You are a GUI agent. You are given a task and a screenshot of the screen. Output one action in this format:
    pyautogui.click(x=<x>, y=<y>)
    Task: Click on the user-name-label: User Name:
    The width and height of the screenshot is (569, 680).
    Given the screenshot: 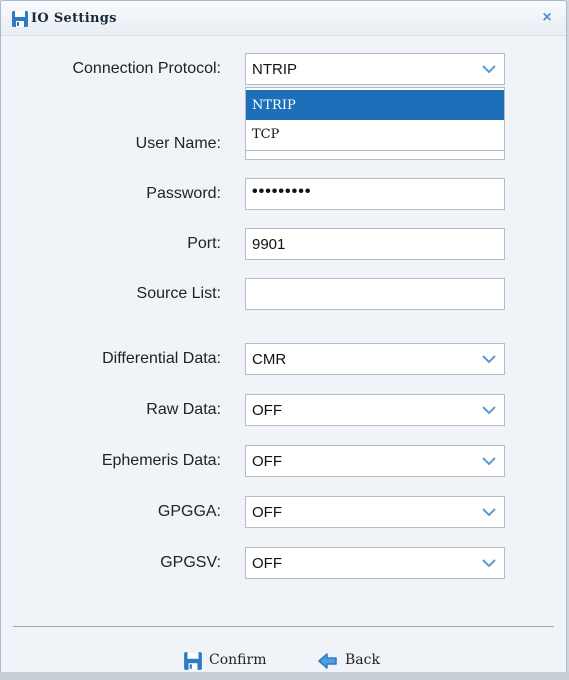 What is the action you would take?
    pyautogui.click(x=178, y=143)
    